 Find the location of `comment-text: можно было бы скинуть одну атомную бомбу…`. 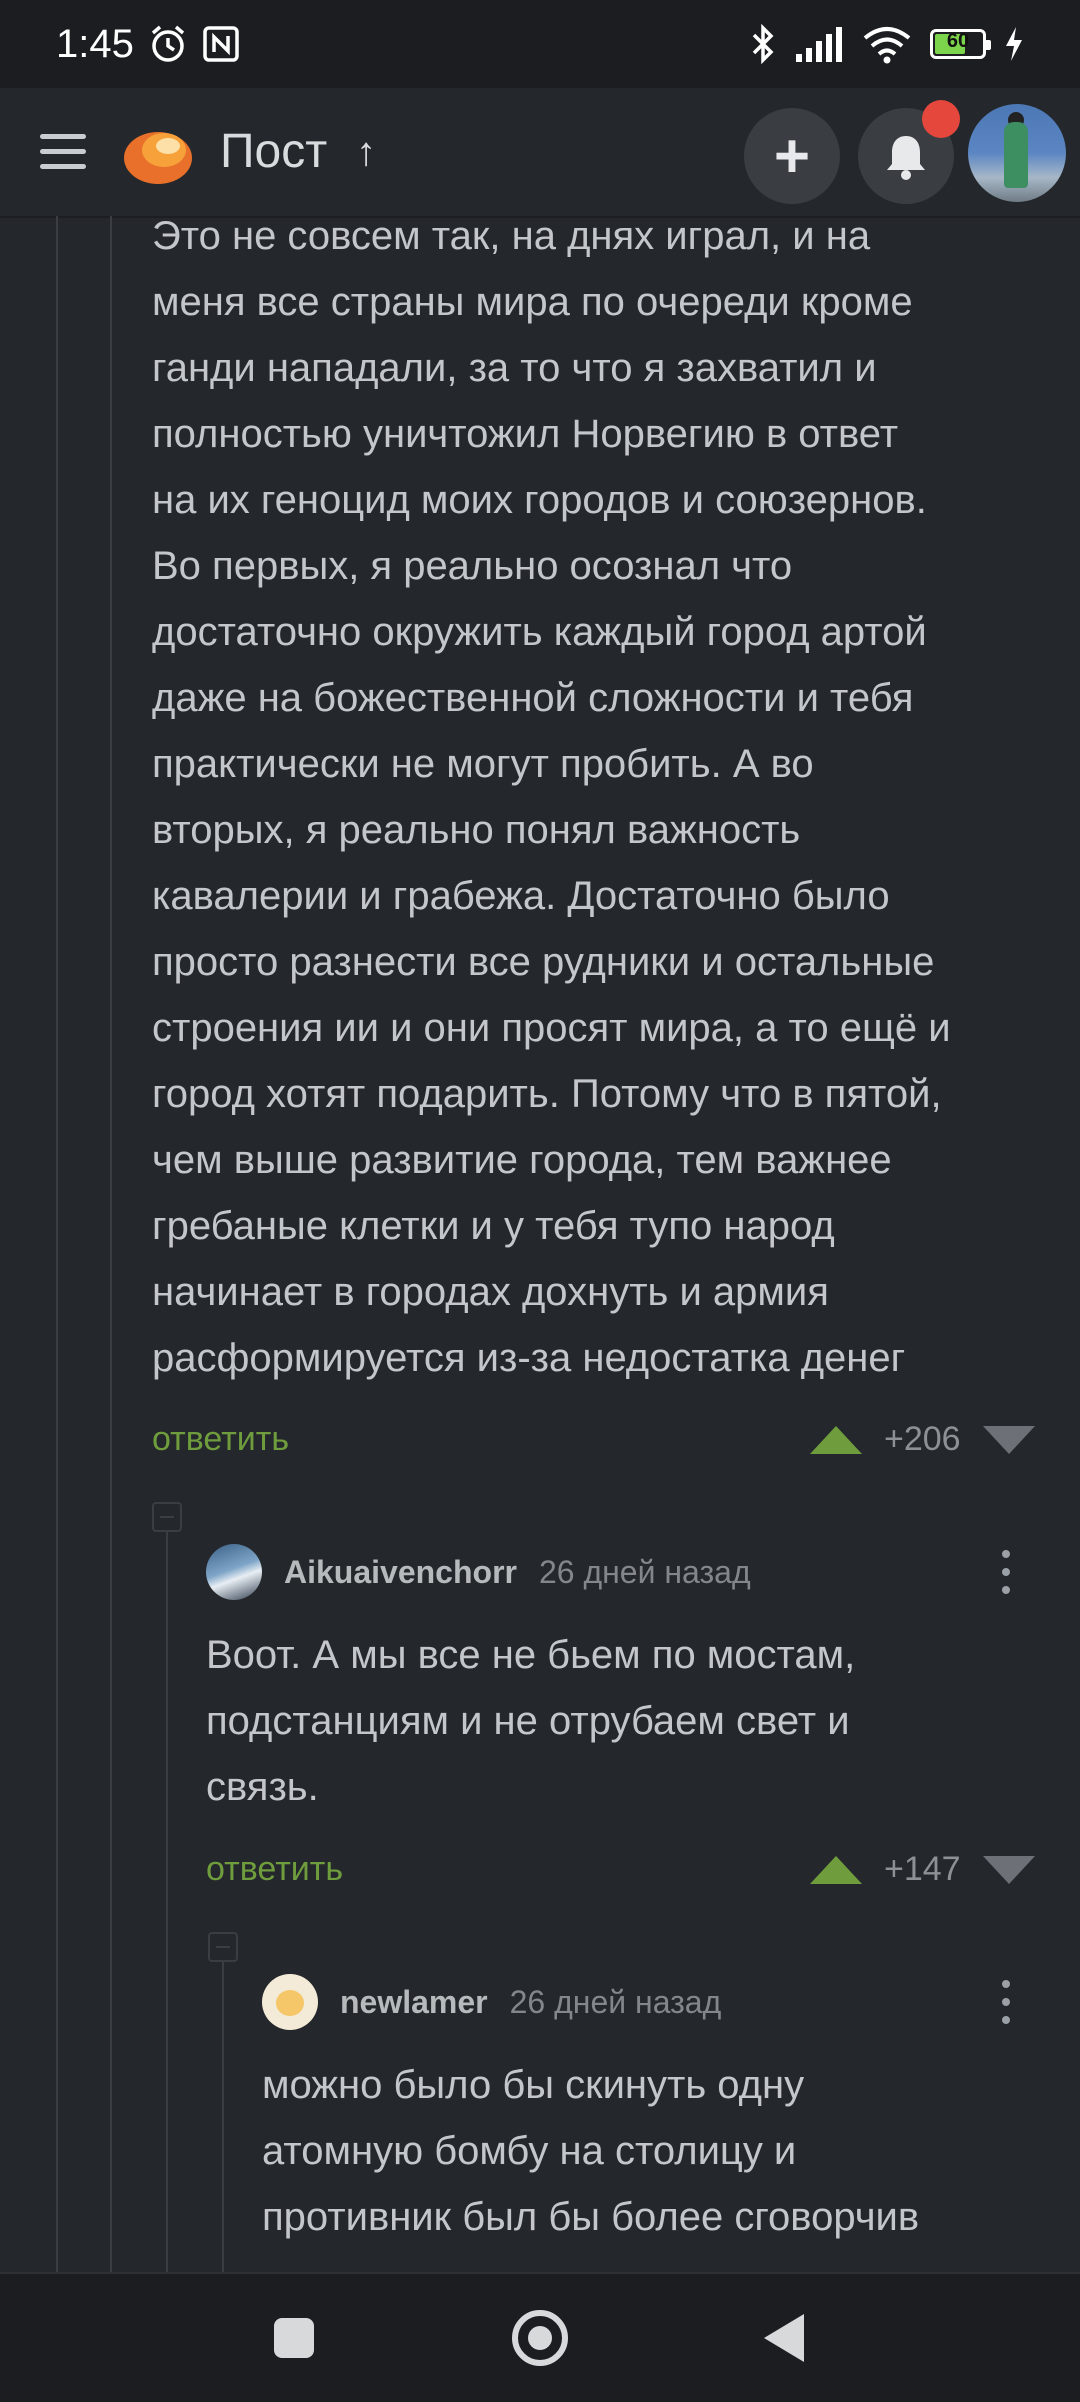

comment-text: можно было бы скинуть одну атомную бомбу… is located at coordinates (591, 2151).